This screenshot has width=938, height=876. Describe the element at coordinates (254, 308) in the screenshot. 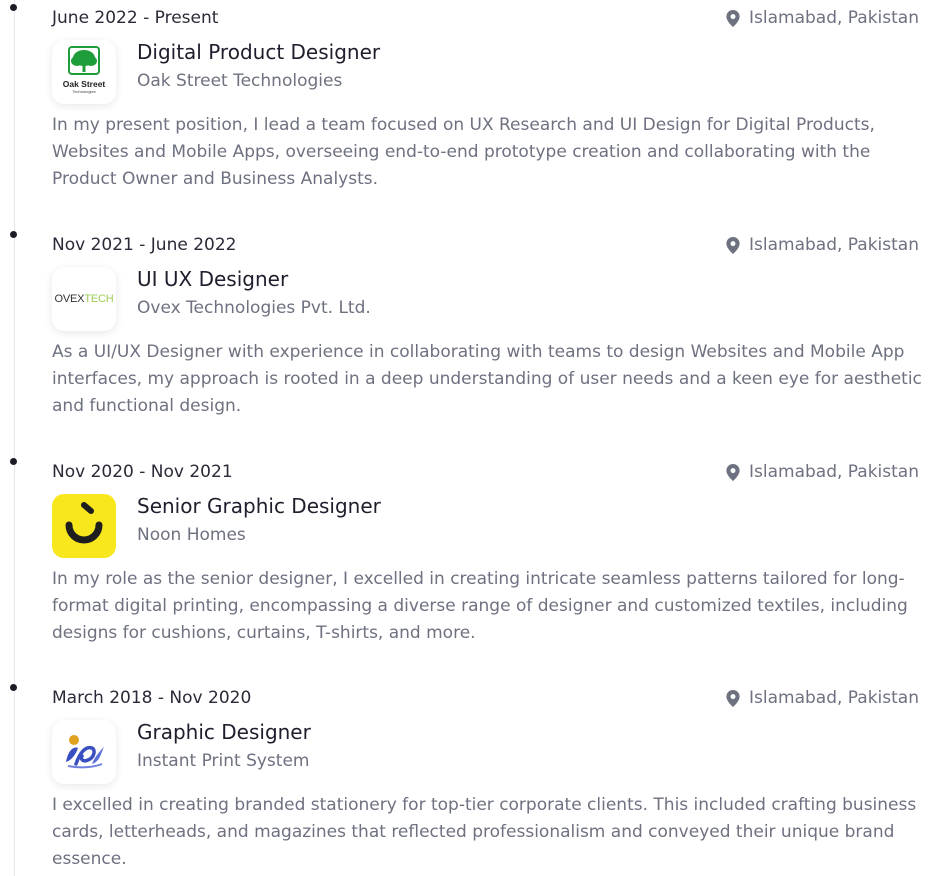

I see `company-name: Ovex Technologies Pvt. Ltd.` at that location.